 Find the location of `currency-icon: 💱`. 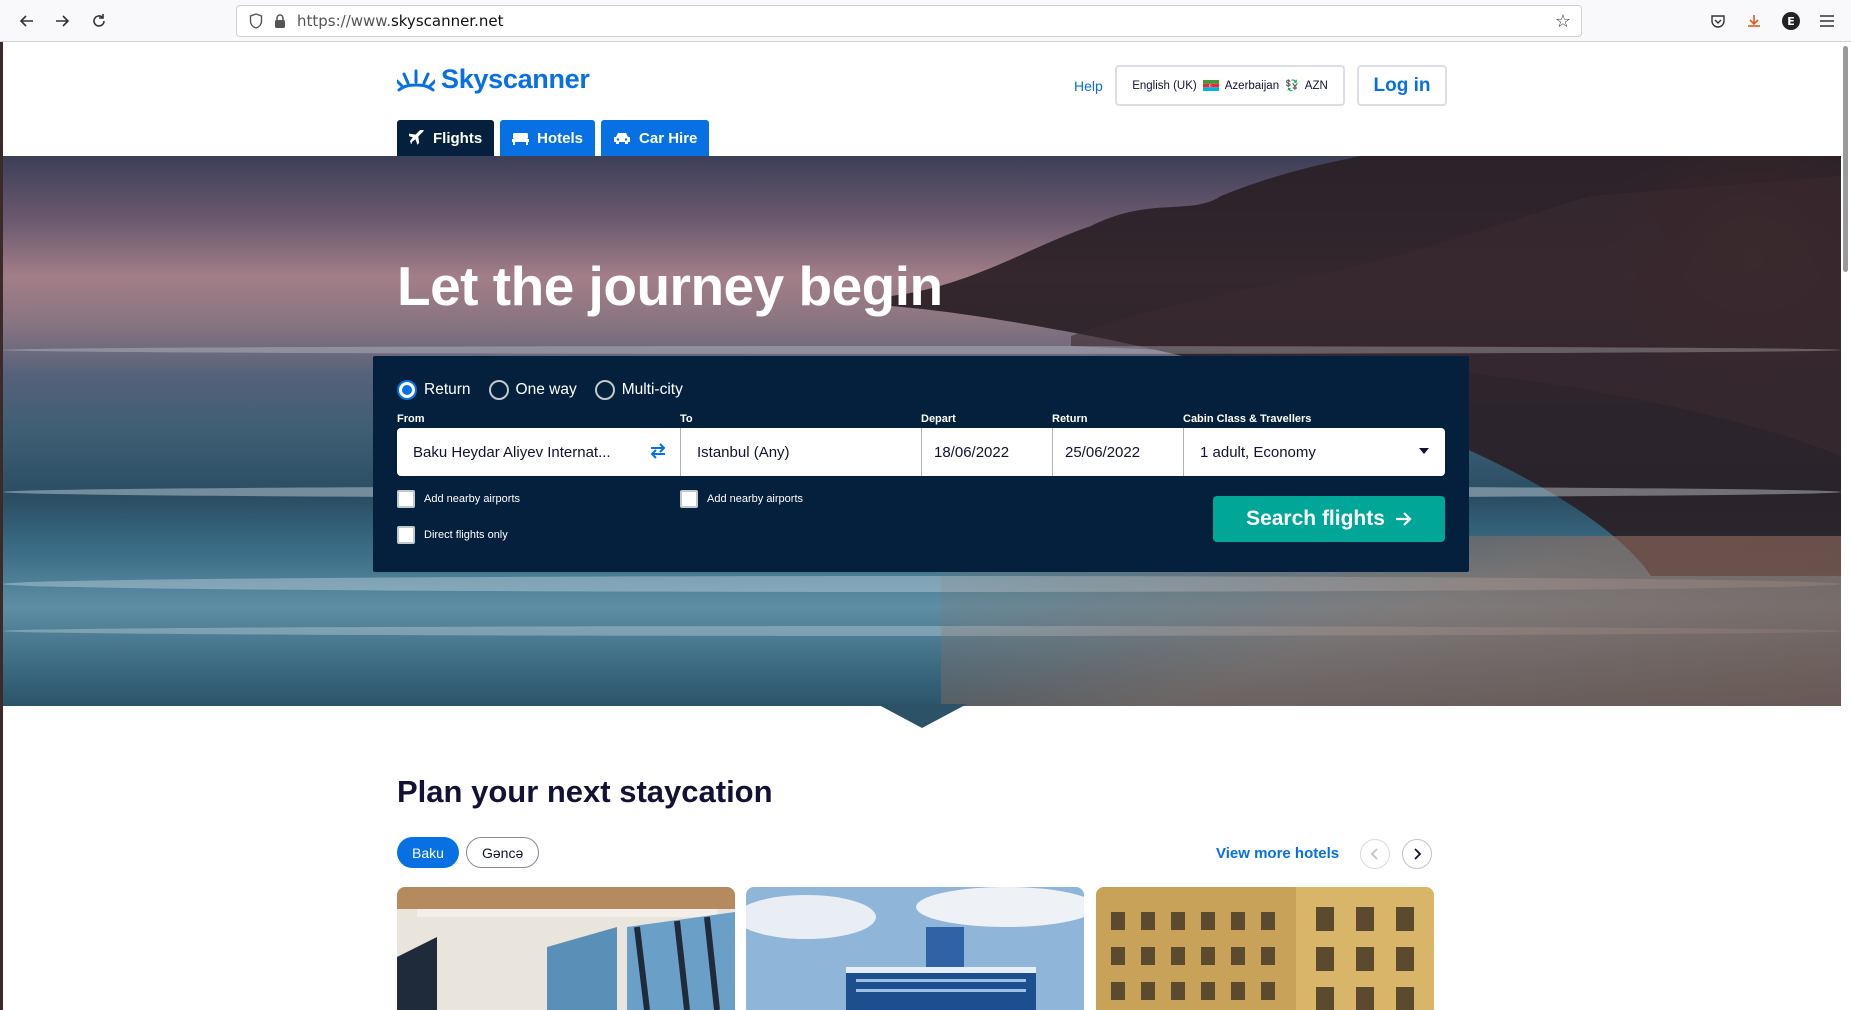

currency-icon: 💱 is located at coordinates (1292, 86).